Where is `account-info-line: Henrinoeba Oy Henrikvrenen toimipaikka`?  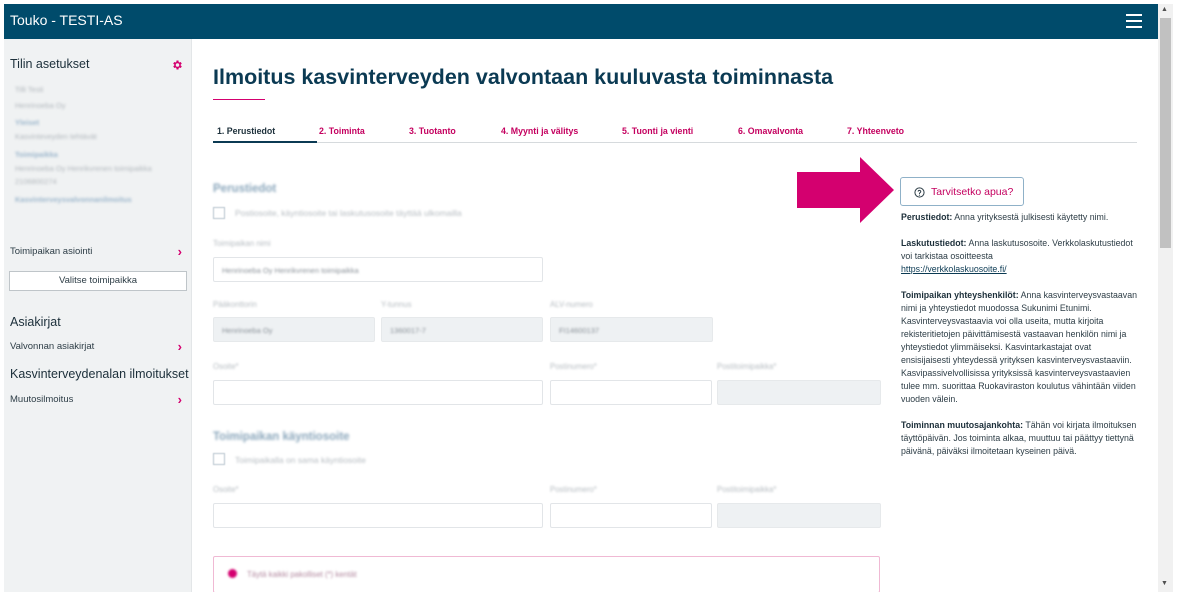
account-info-line: Henrinoeba Oy Henrikvrenen toimipaikka is located at coordinates (83, 168).